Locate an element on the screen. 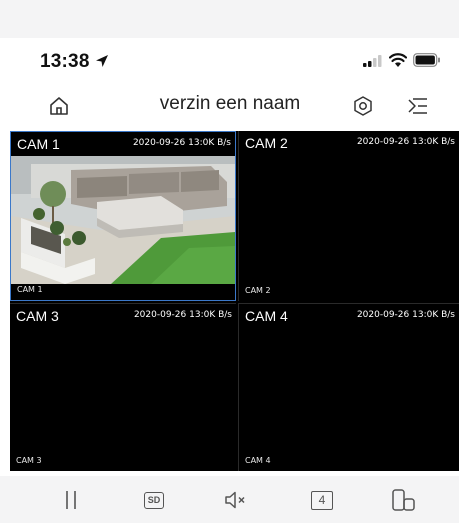  menu-icon is located at coordinates (418, 106).